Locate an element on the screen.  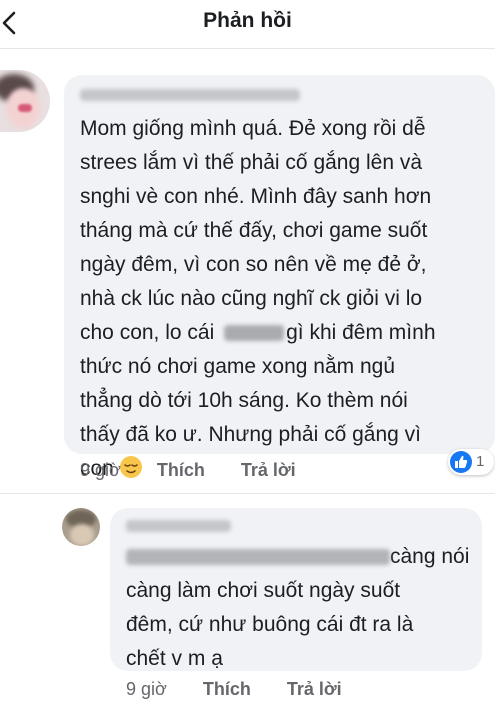
comment-line: thấy đã ko ư. Nhưng phải cố gắng vì is located at coordinates (250, 434).